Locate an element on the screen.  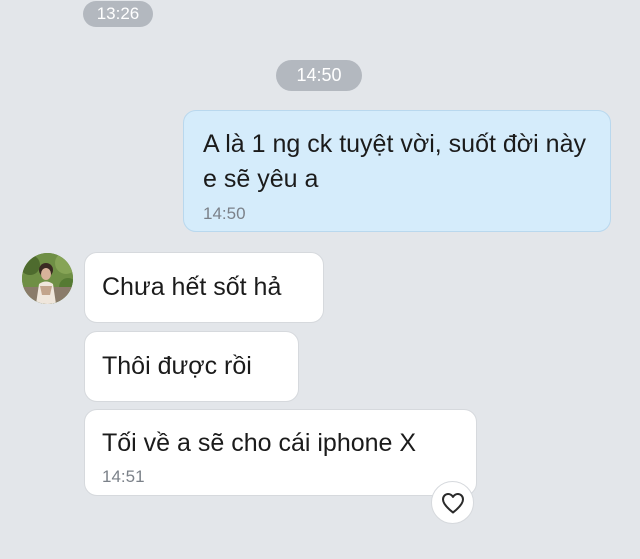
message-text: Chưa hết sốt hả is located at coordinates (192, 287).